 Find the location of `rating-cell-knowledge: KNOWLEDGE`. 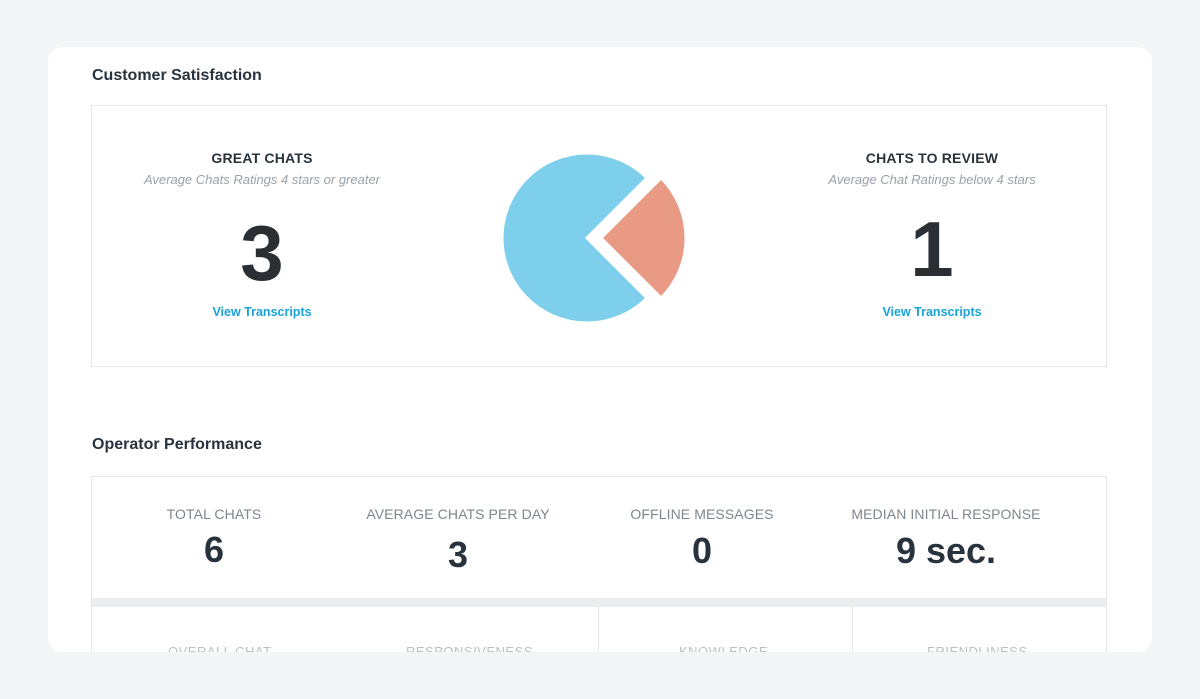

rating-cell-knowledge: KNOWLEDGE is located at coordinates (726, 629).